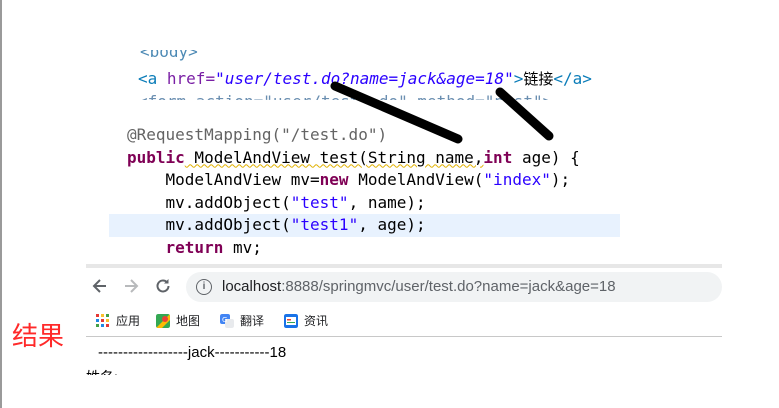 This screenshot has height=408, width=779. I want to click on maps-icon, so click(163, 320).